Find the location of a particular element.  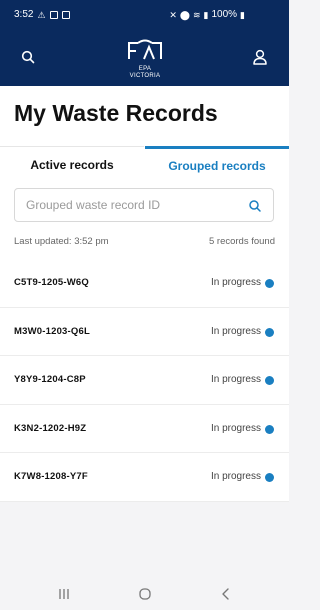

records-meta: Last updated: 3:52 pm 5 records found is located at coordinates (144, 241).